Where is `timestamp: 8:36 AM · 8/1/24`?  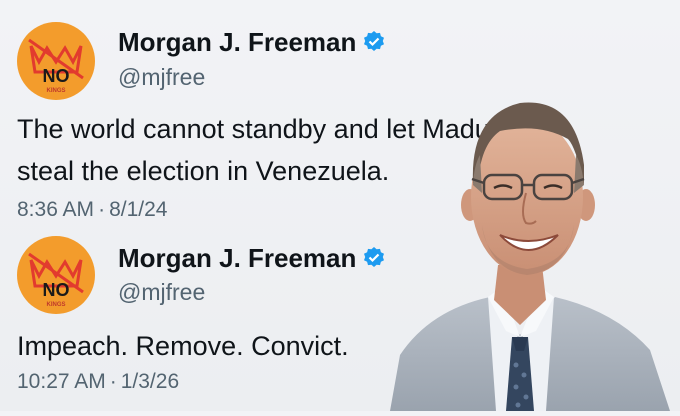
timestamp: 8:36 AM · 8/1/24 is located at coordinates (92, 210).